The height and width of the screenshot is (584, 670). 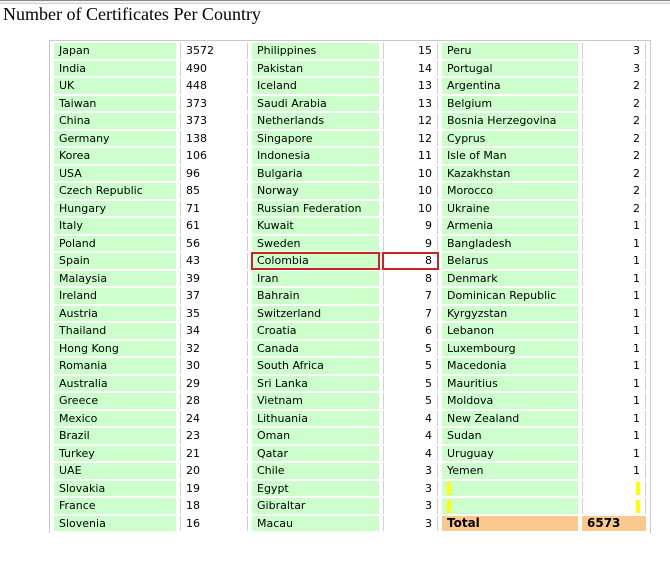 What do you see at coordinates (410, 226) in the screenshot?
I see `count-cell: 9` at bounding box center [410, 226].